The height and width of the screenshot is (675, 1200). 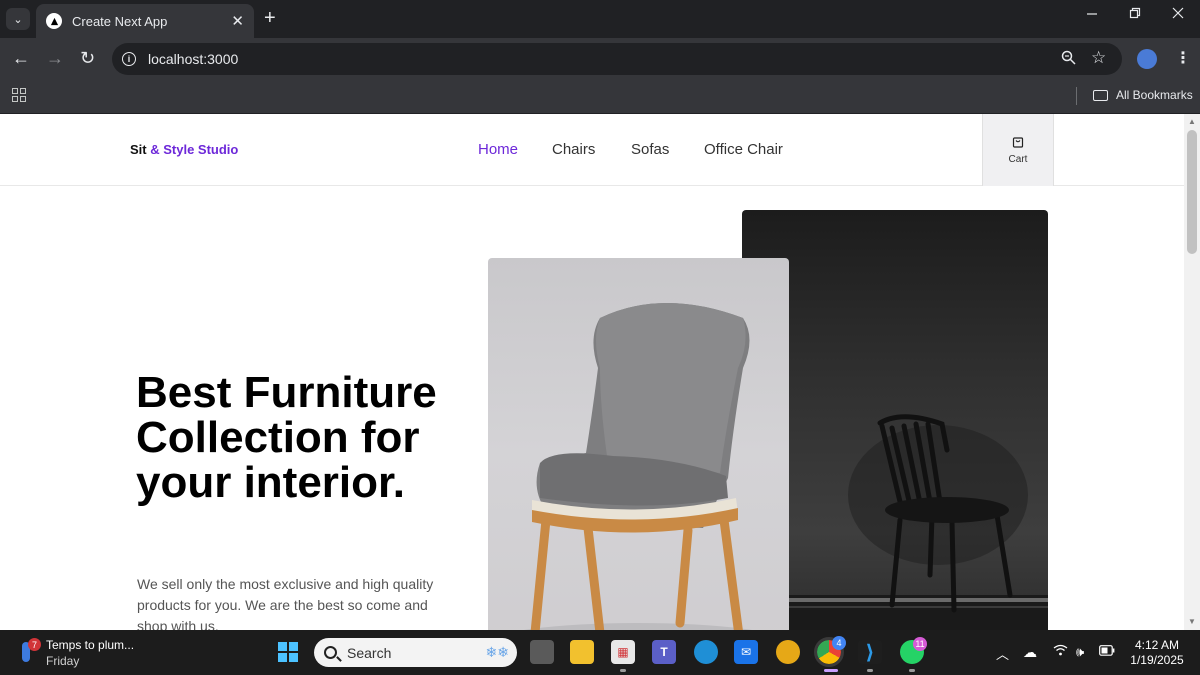 I want to click on grey-armchair-image, so click(x=638, y=444).